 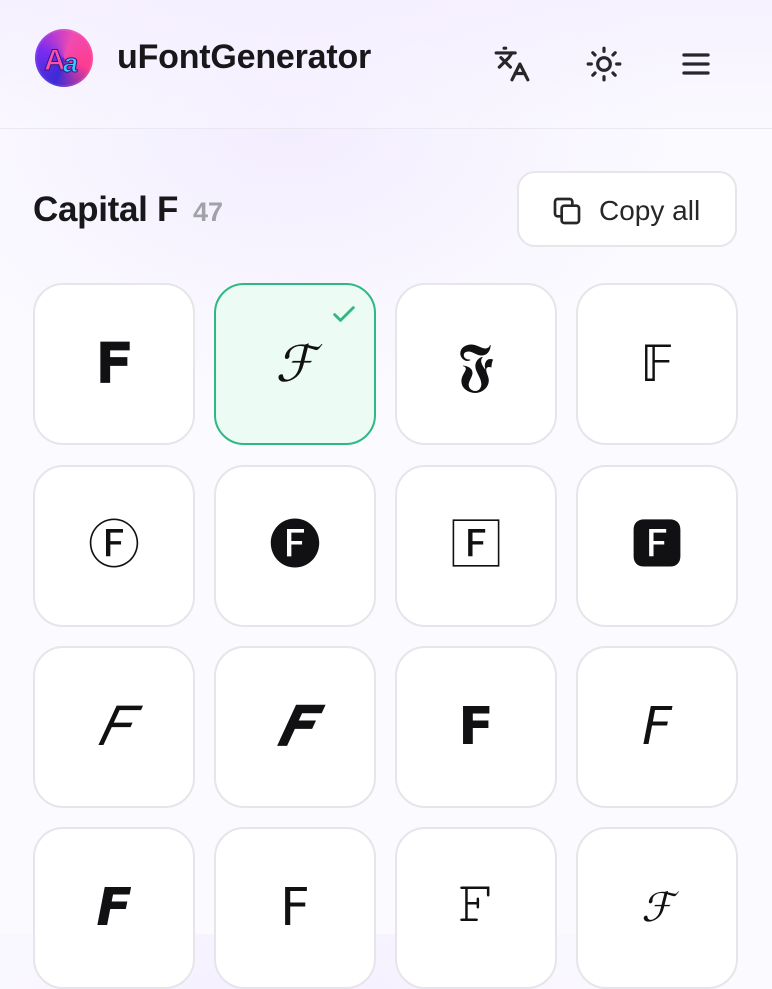 I want to click on glyph-char: 🅕, so click(x=294, y=546).